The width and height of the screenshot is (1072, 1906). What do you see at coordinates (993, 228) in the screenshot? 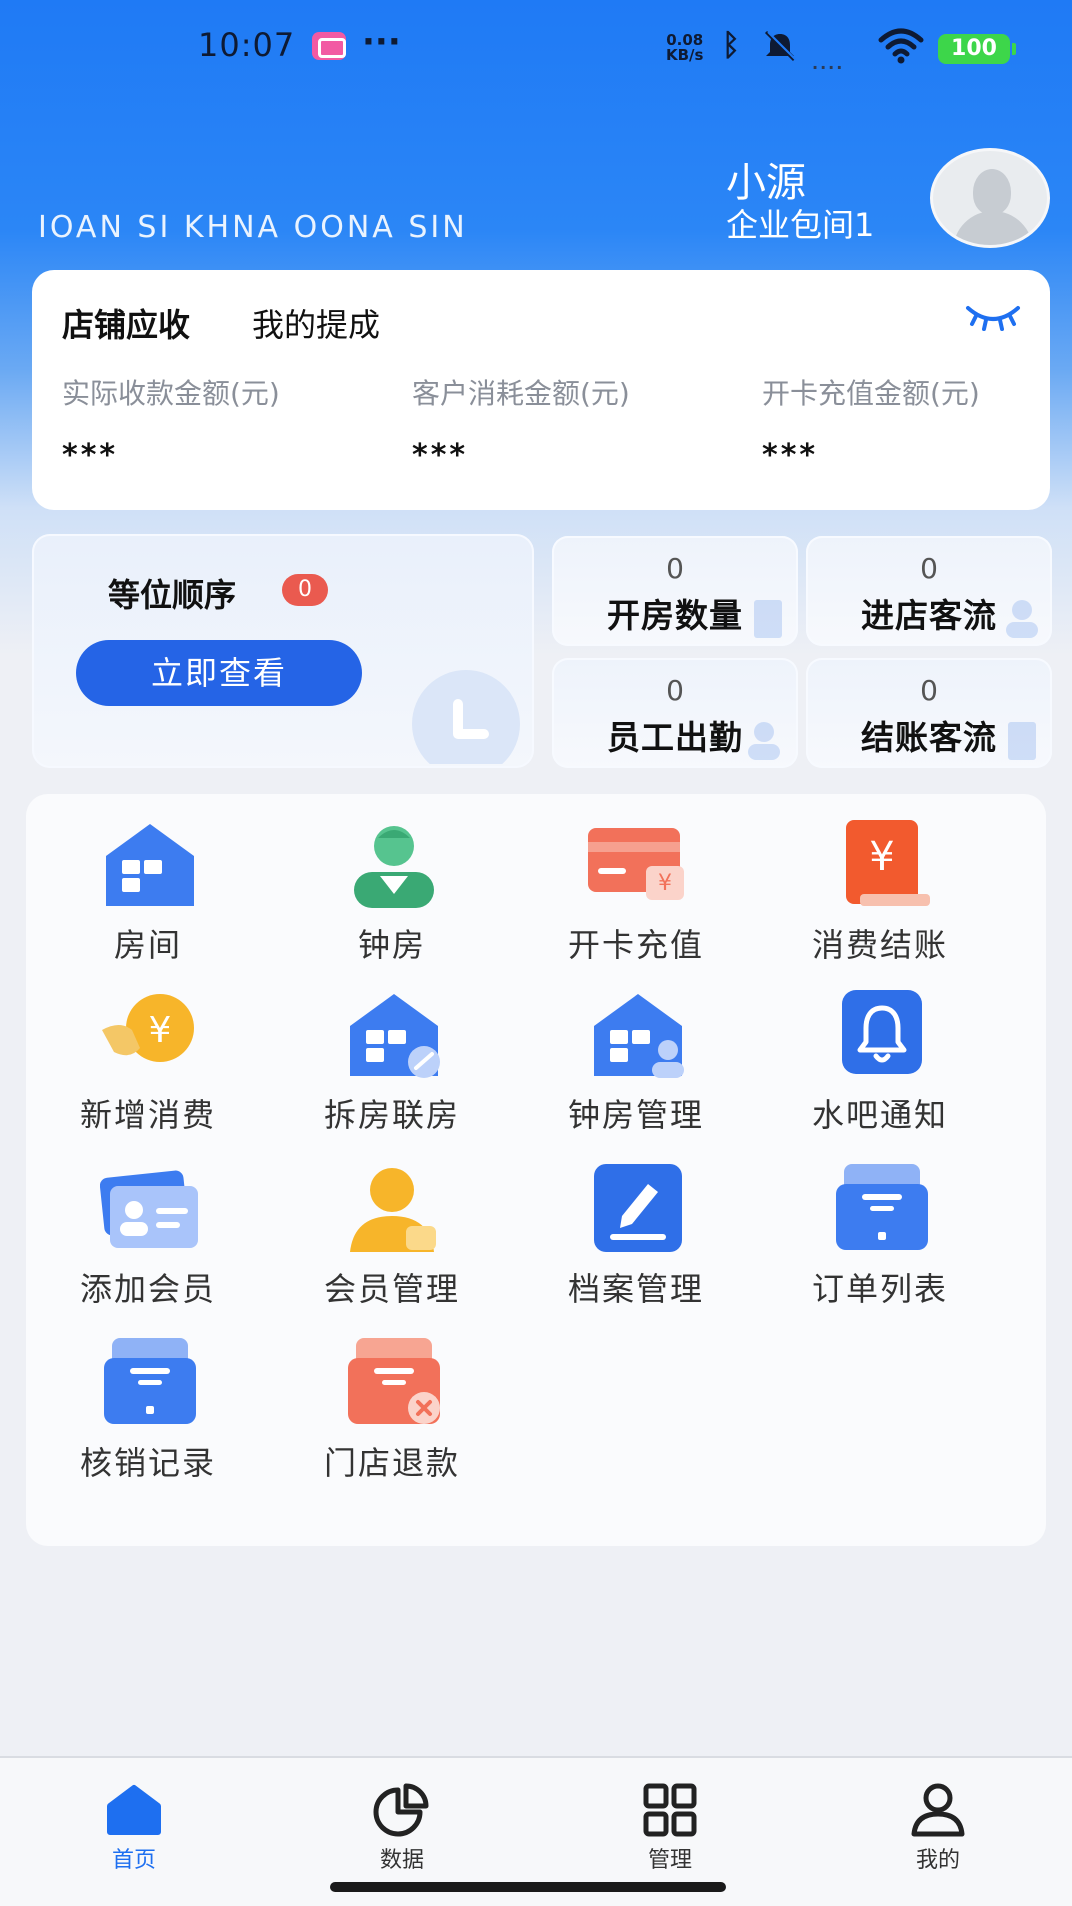
I see `avatar-body` at bounding box center [993, 228].